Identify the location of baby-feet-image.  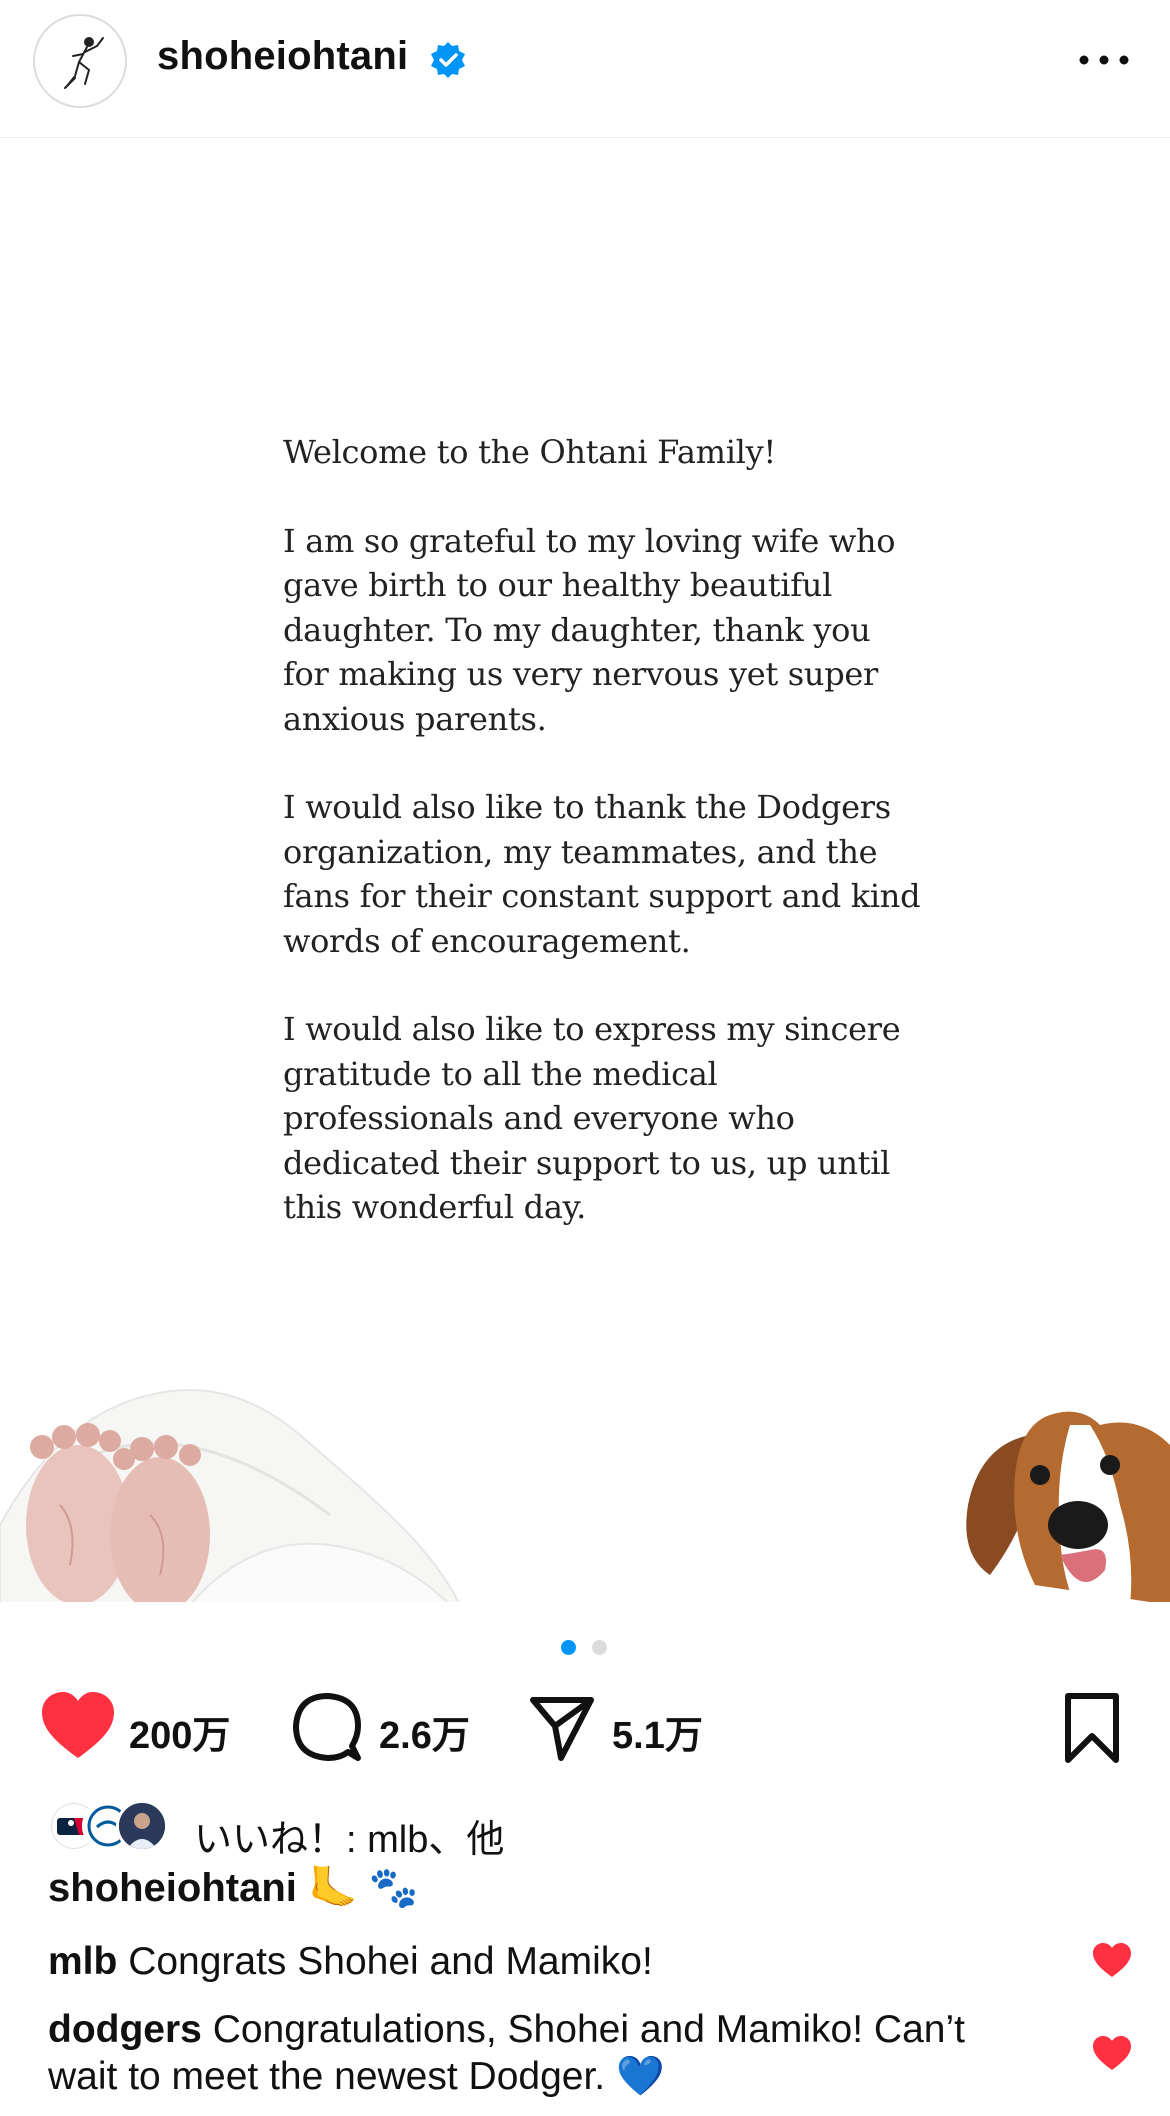
(230, 1495).